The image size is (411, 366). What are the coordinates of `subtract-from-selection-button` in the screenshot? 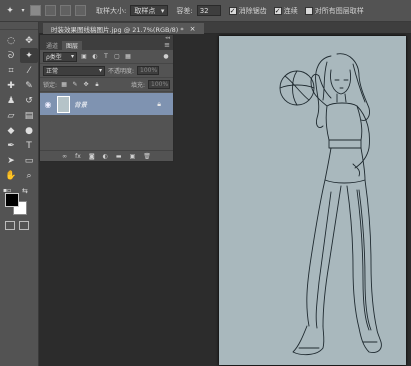 It's located at (65, 10).